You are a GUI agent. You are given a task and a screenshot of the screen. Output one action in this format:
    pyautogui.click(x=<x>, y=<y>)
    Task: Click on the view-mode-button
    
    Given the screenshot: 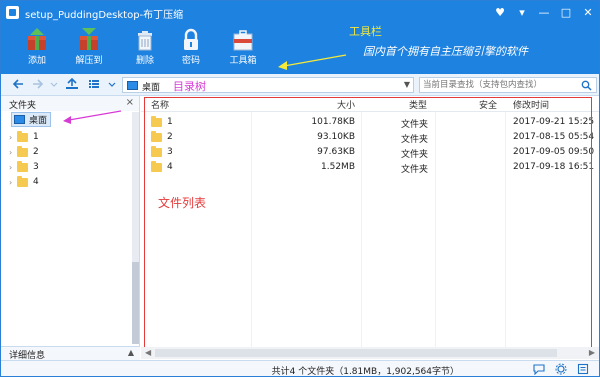 What is the action you would take?
    pyautogui.click(x=94, y=85)
    